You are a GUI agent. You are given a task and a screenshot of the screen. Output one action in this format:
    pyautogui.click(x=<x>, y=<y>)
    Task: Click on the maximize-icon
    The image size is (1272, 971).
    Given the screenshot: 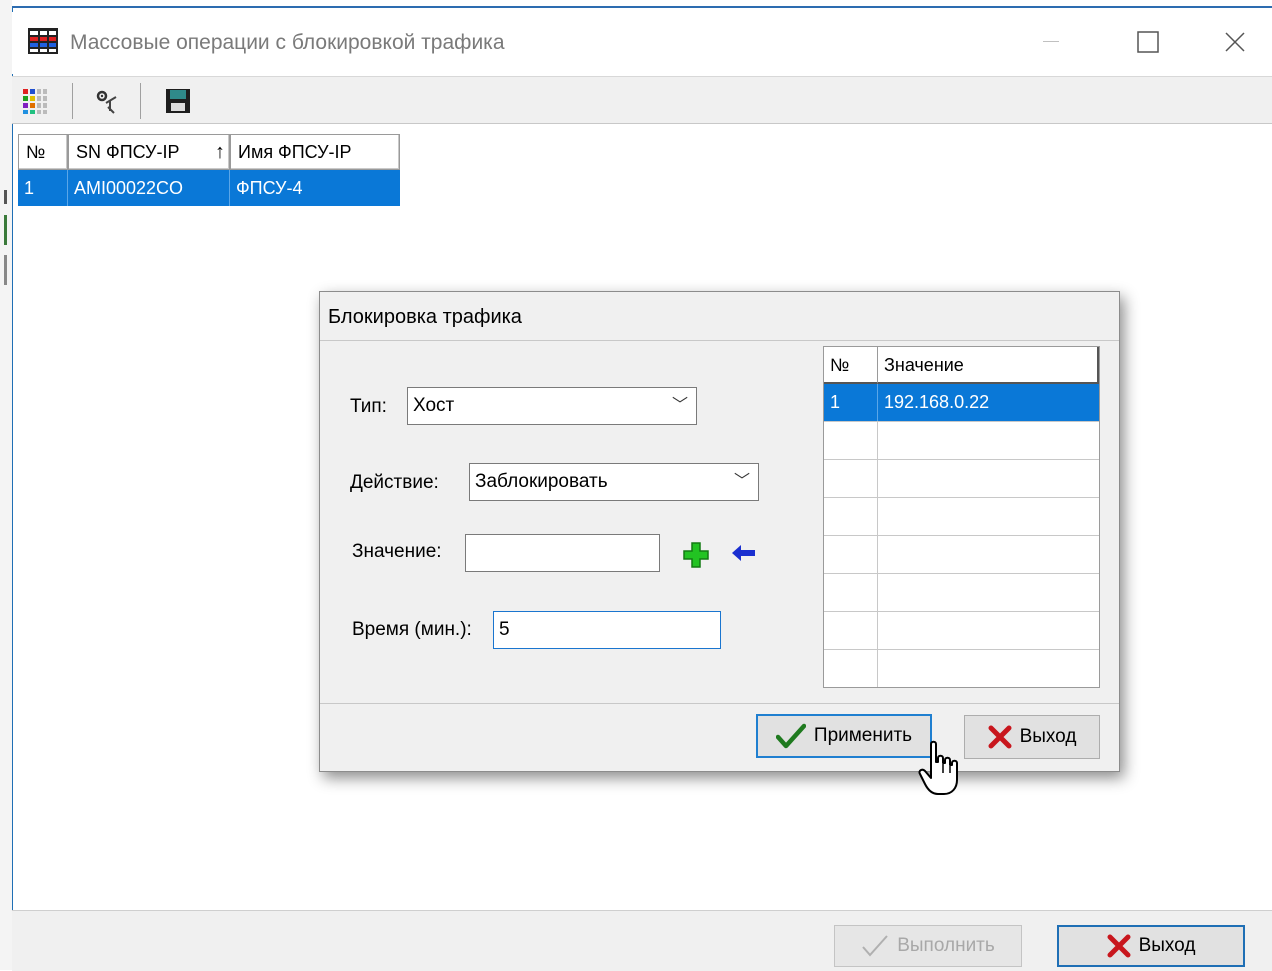 What is the action you would take?
    pyautogui.click(x=1148, y=42)
    